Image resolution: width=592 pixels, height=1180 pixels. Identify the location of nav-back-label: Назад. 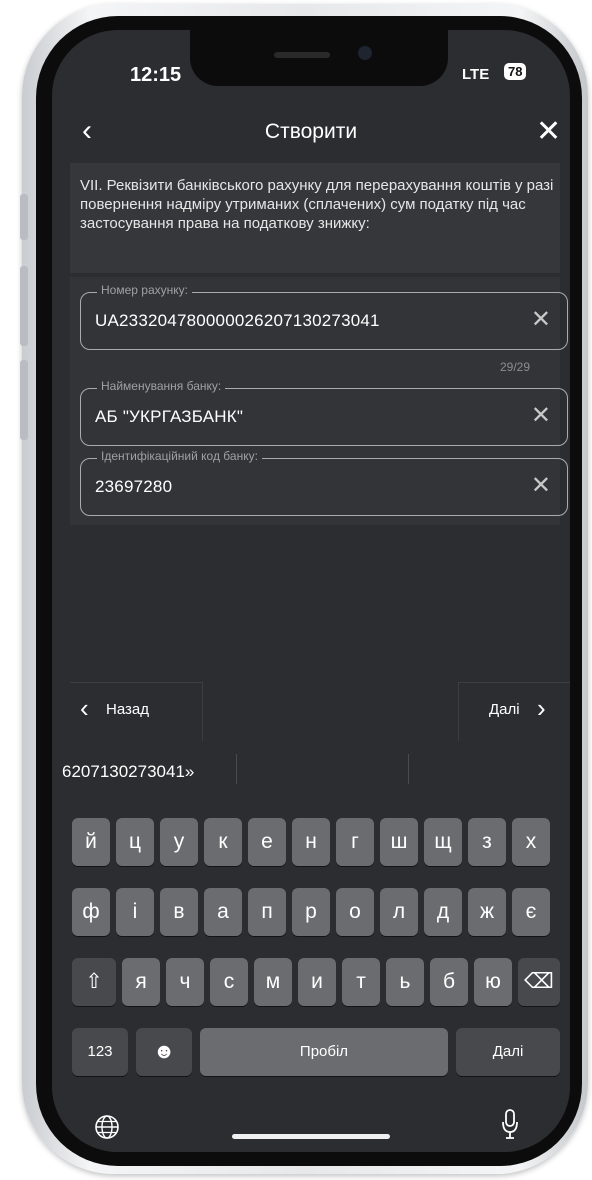
(127, 709).